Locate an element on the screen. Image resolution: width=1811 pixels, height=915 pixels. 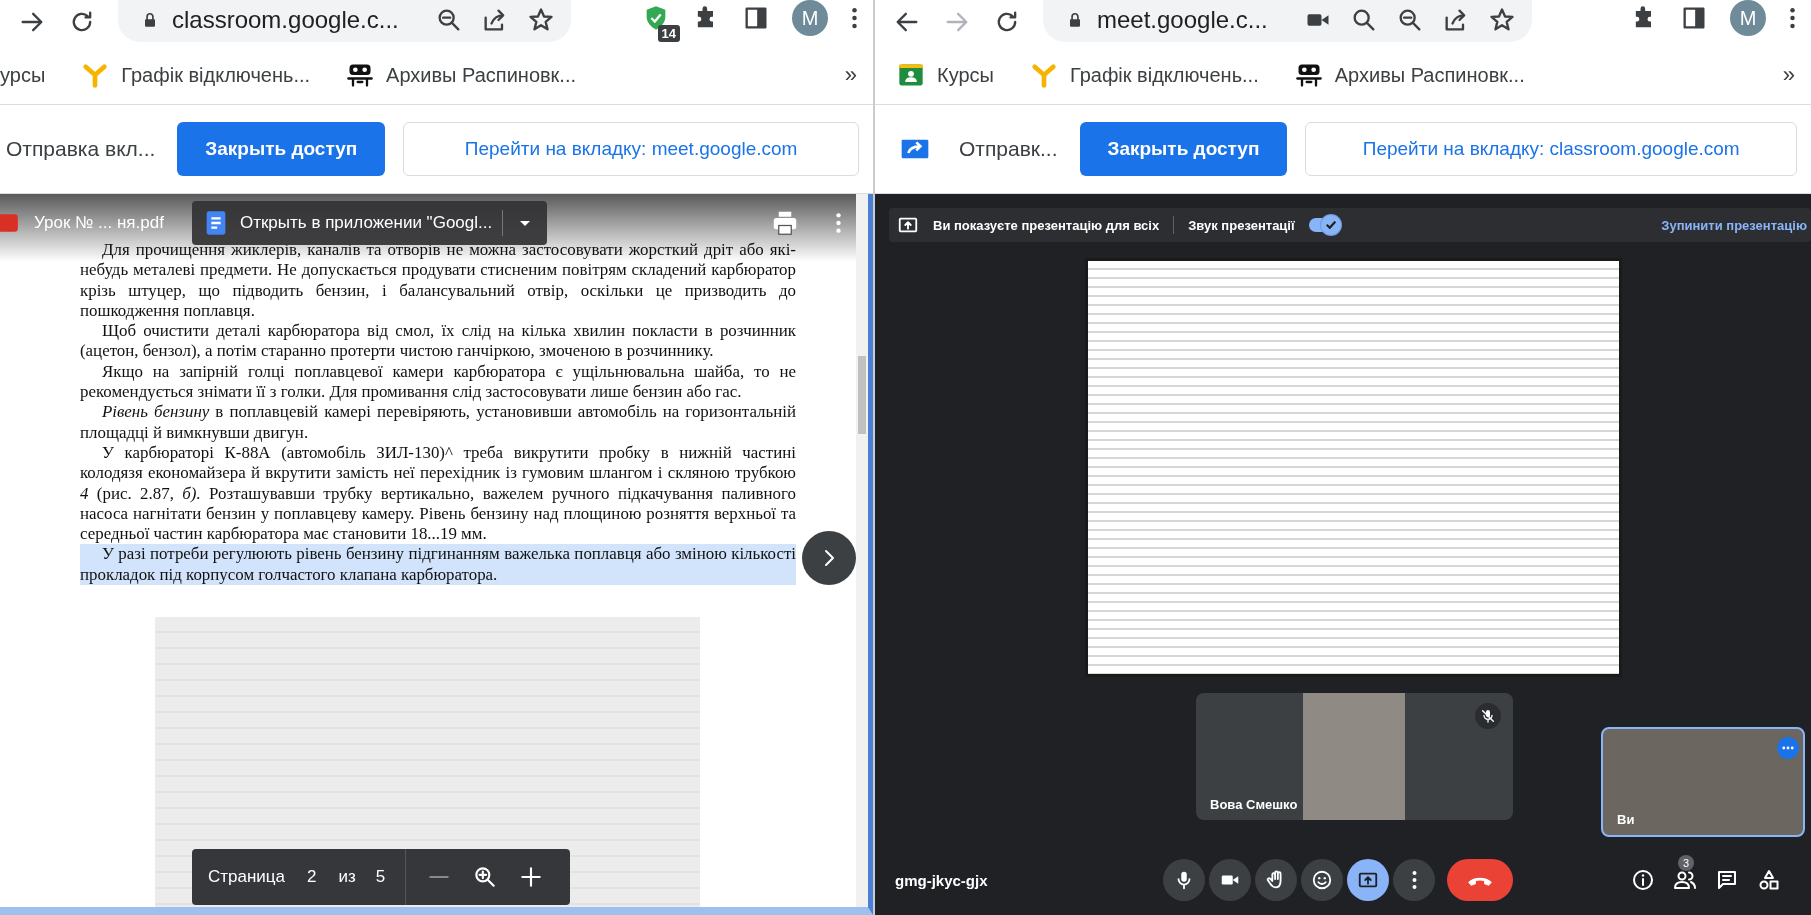
more-horizontal-icon is located at coordinates (1788, 748).